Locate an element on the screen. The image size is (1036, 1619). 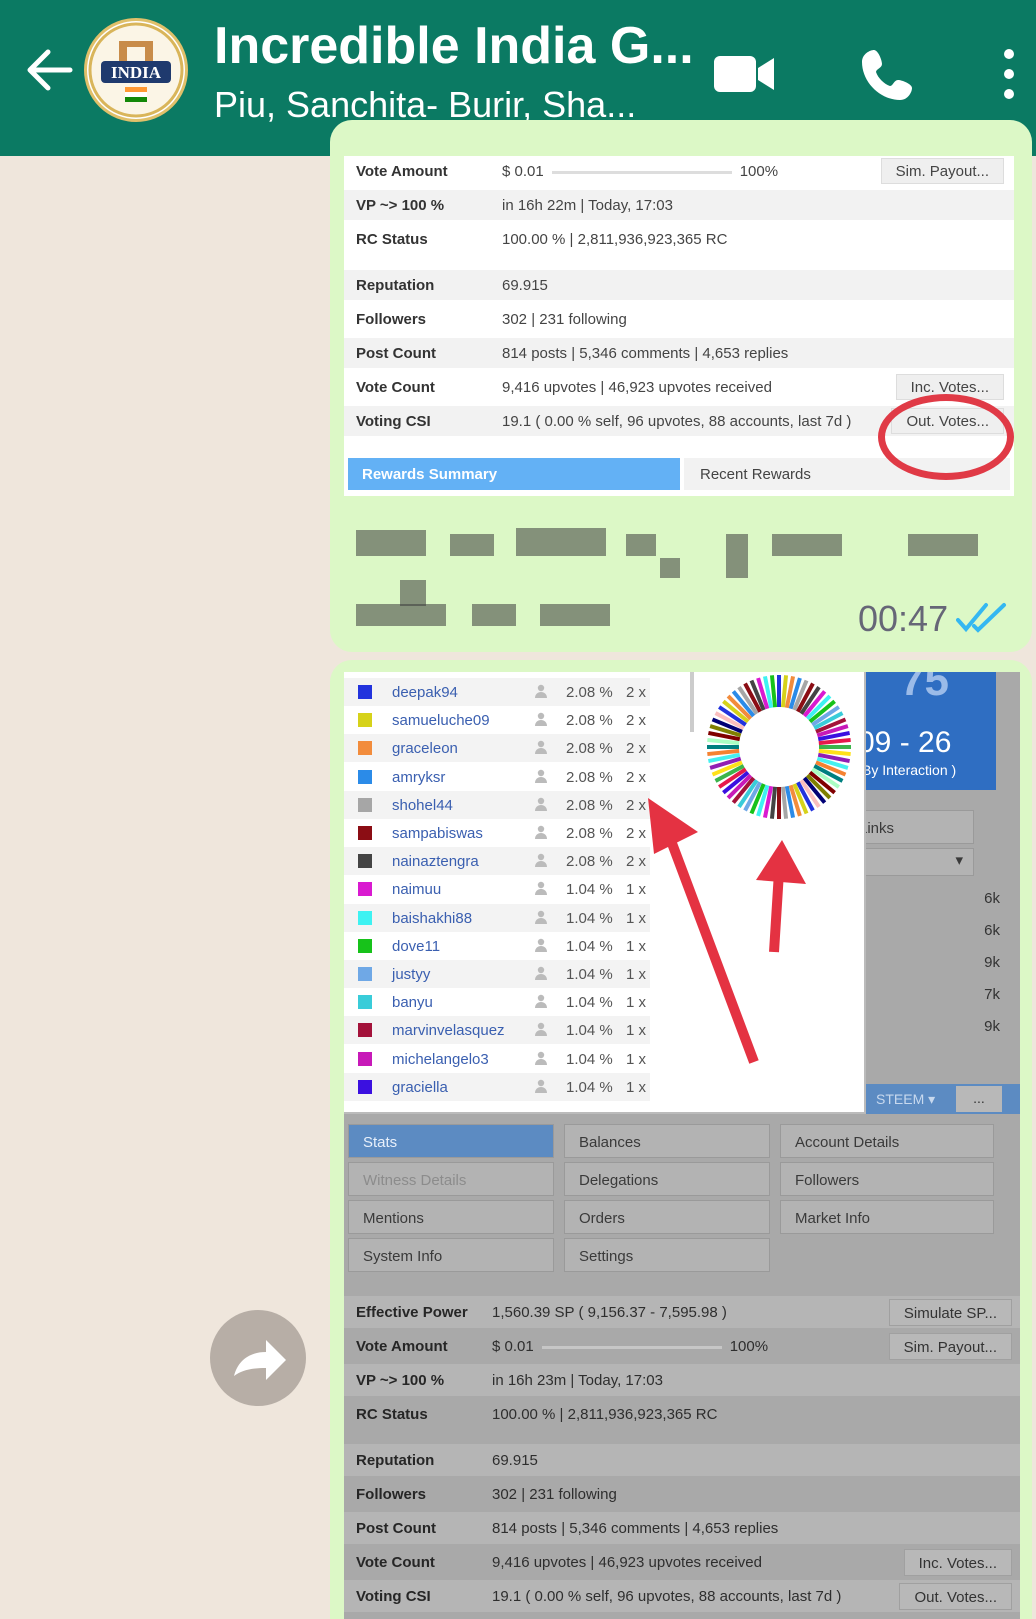
forward-button is located at coordinates (258, 1358).